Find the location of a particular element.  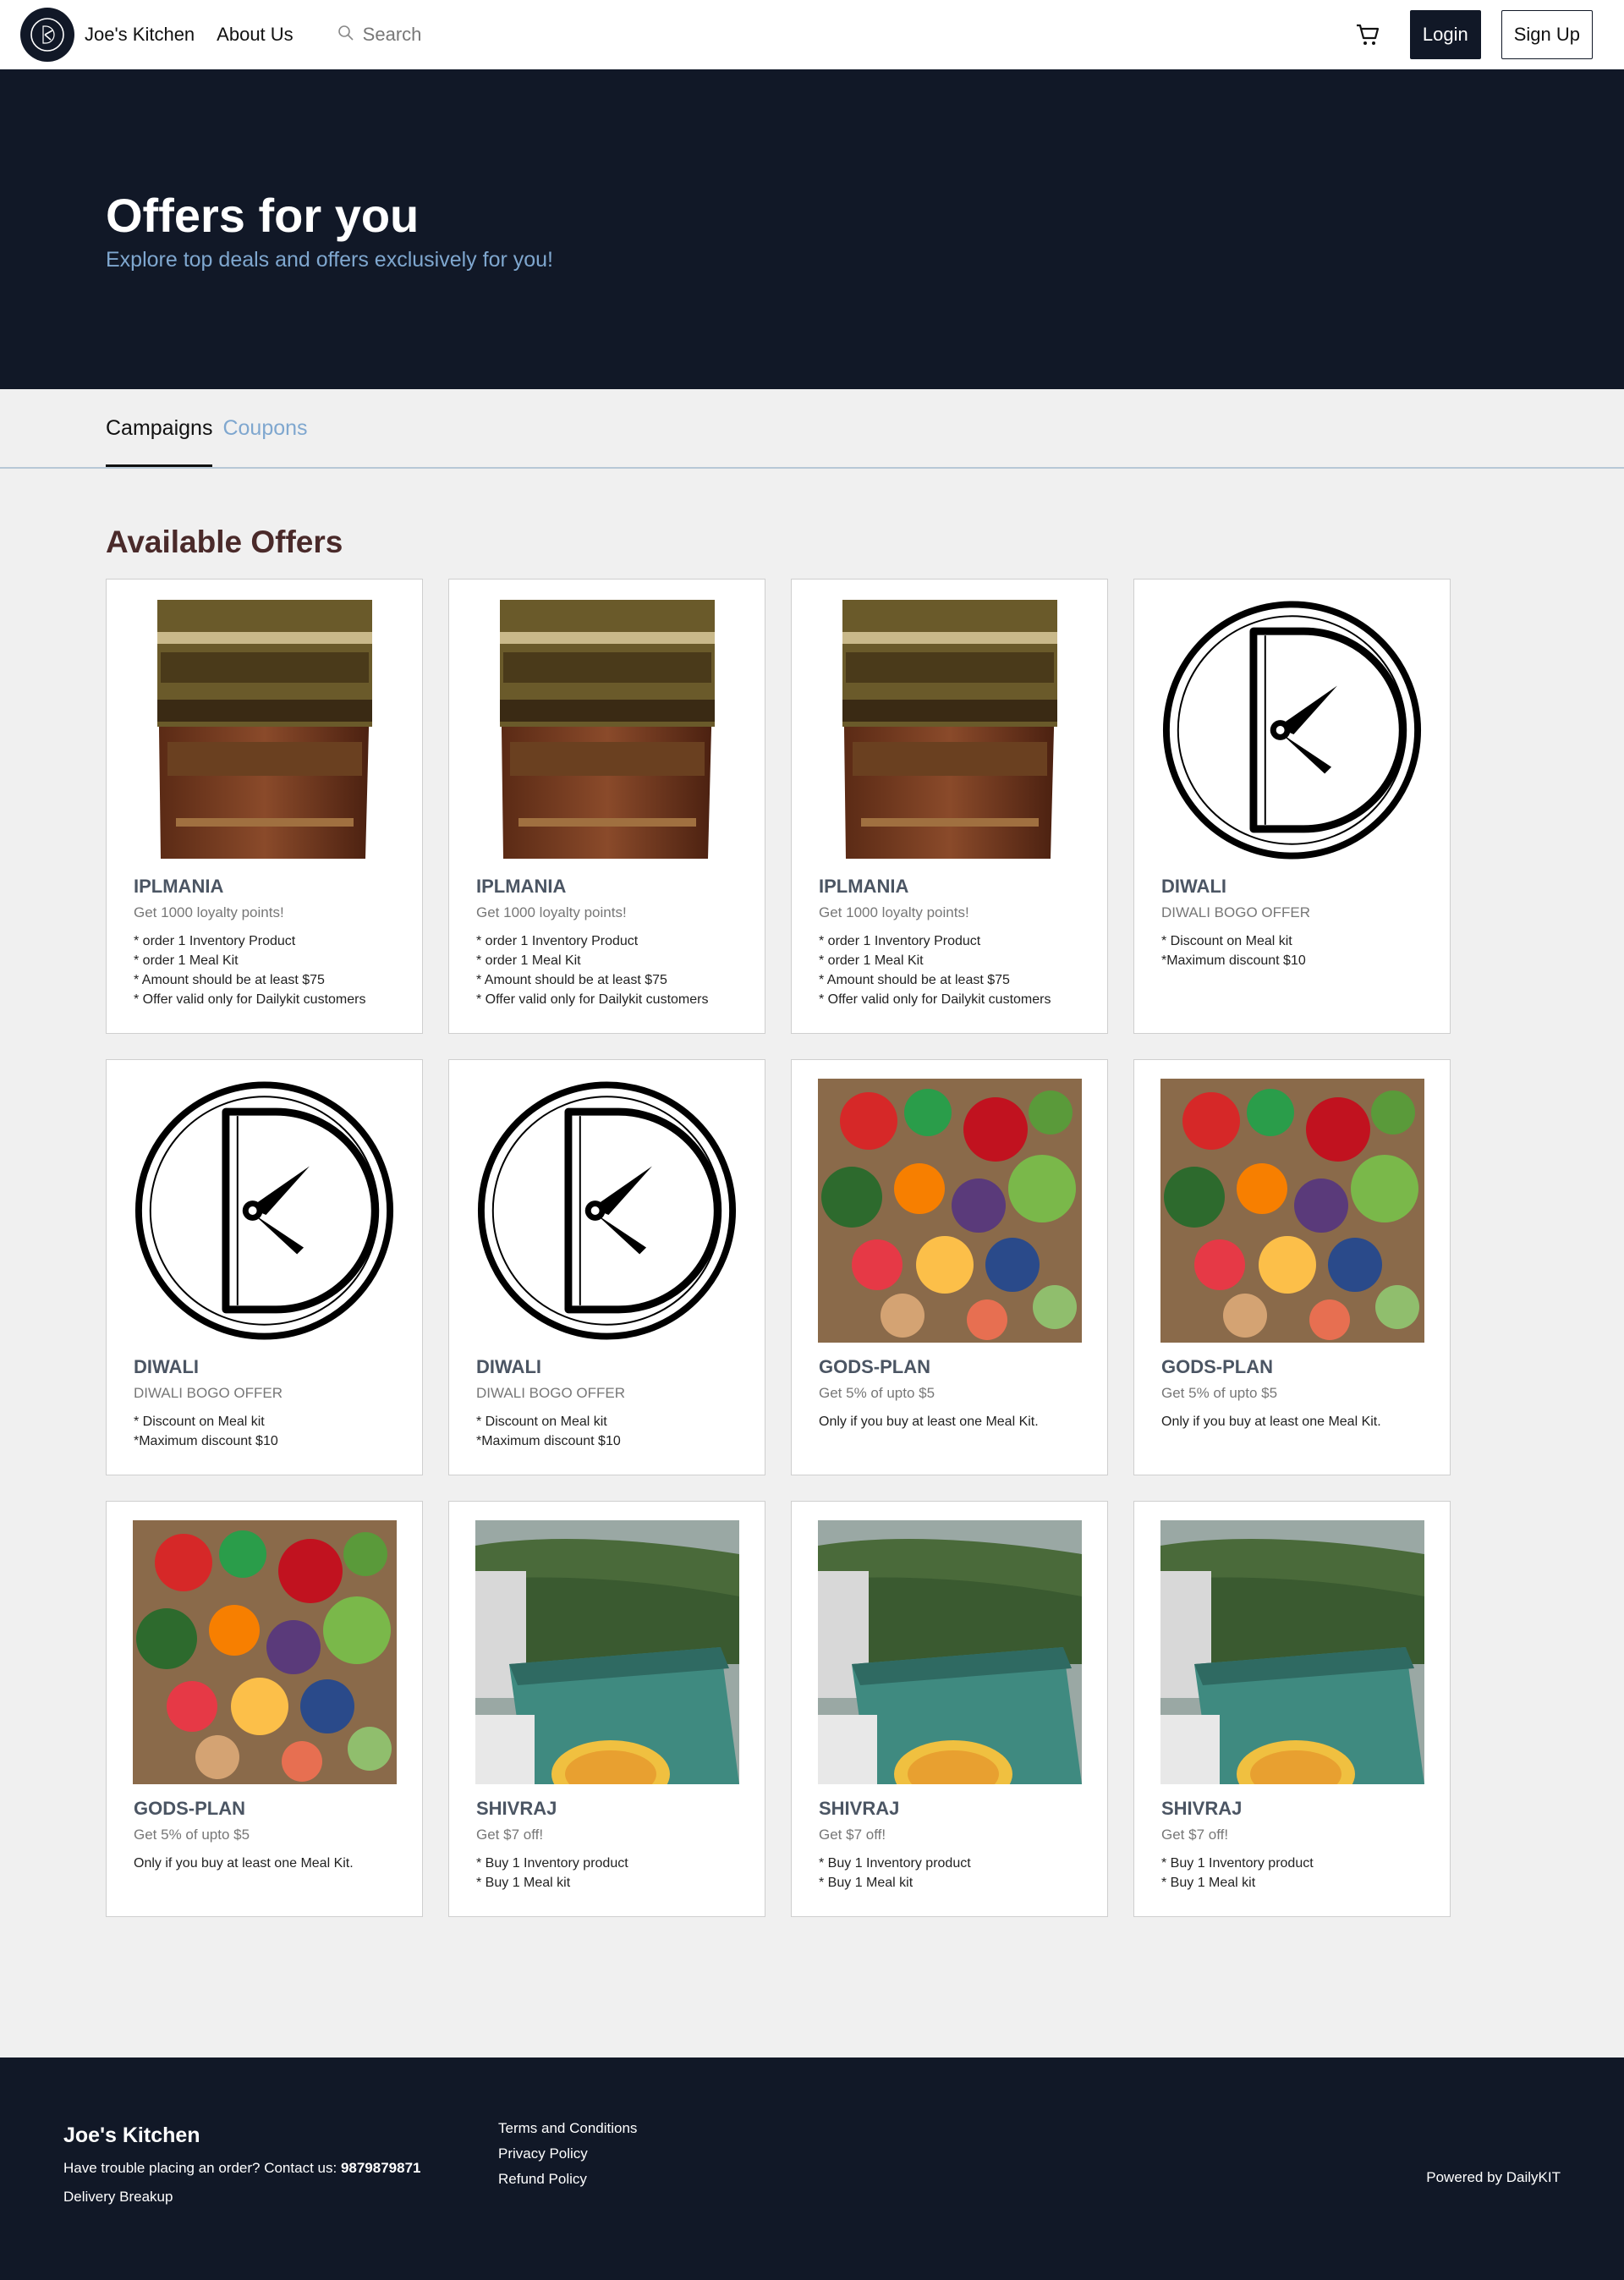

powered-by: Powered by DailyKIT is located at coordinates (1493, 2177).